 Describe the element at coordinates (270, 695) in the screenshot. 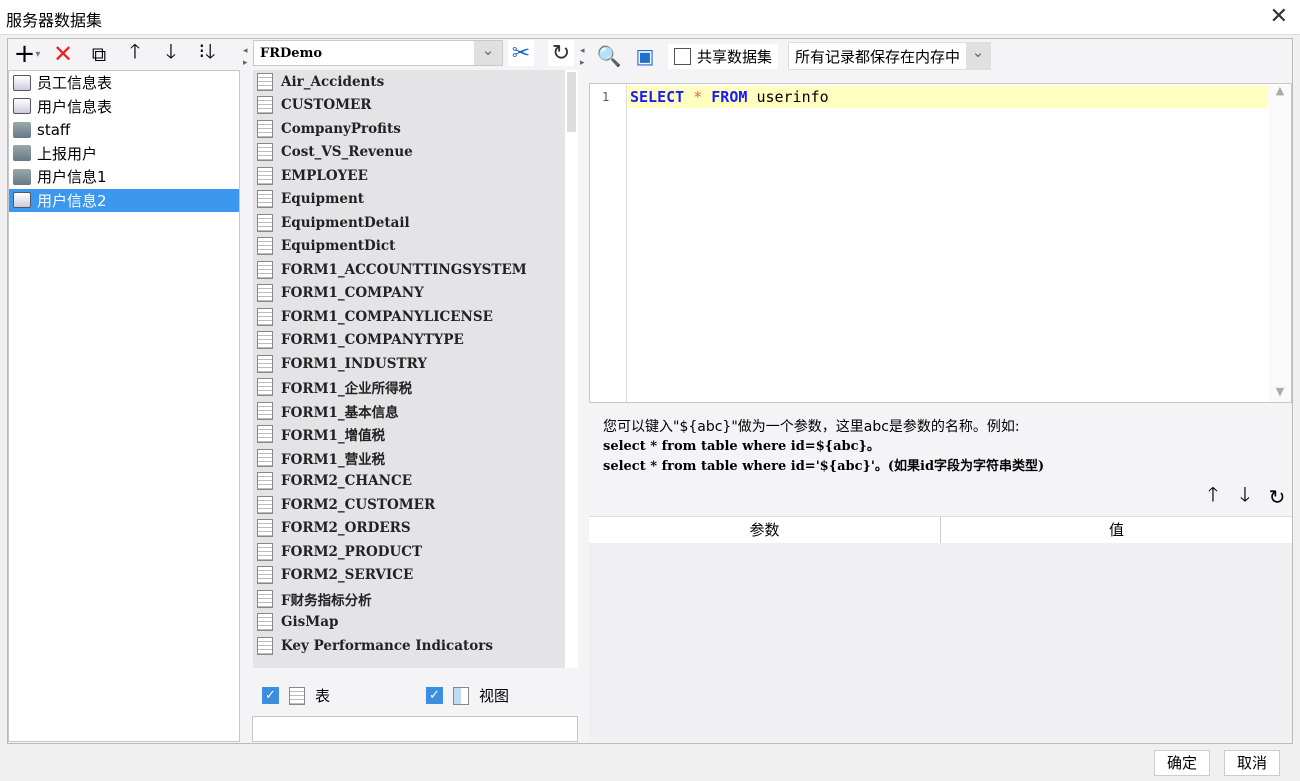

I see `table-checkbox: ✓` at that location.